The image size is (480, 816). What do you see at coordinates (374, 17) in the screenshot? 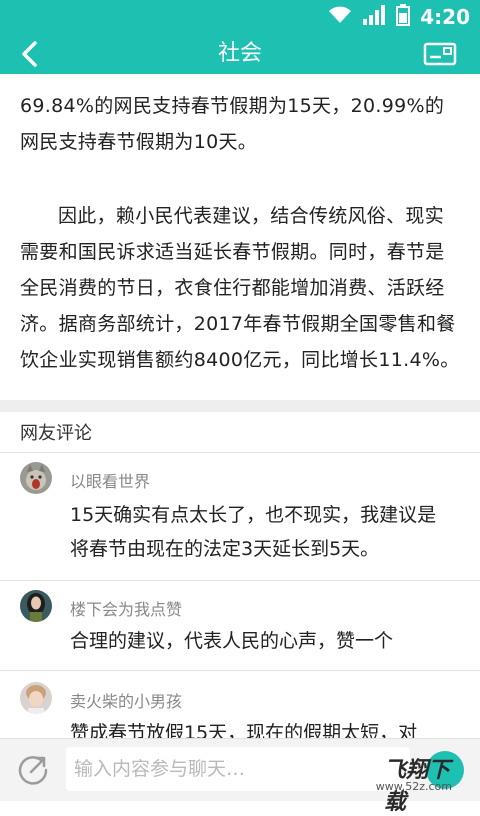
I see `signal-icon` at bounding box center [374, 17].